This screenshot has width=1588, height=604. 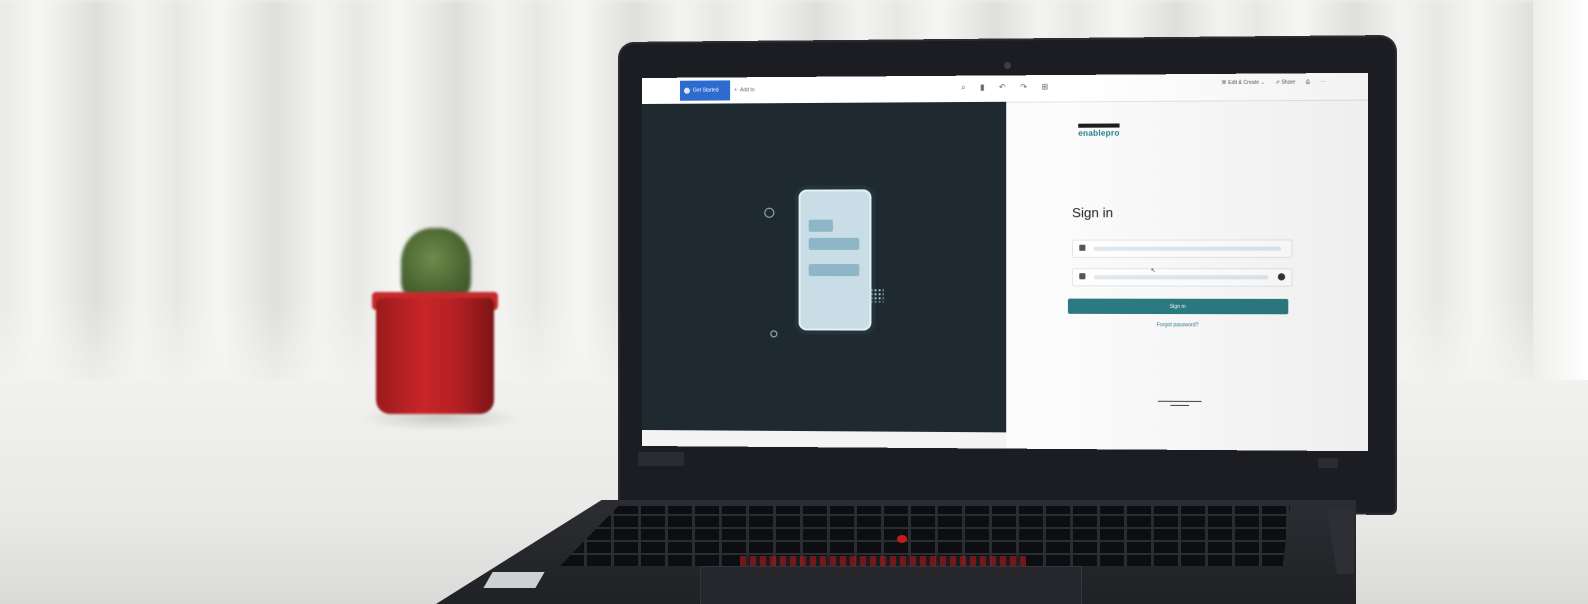 I want to click on plus-icon: +, so click(x=735, y=90).